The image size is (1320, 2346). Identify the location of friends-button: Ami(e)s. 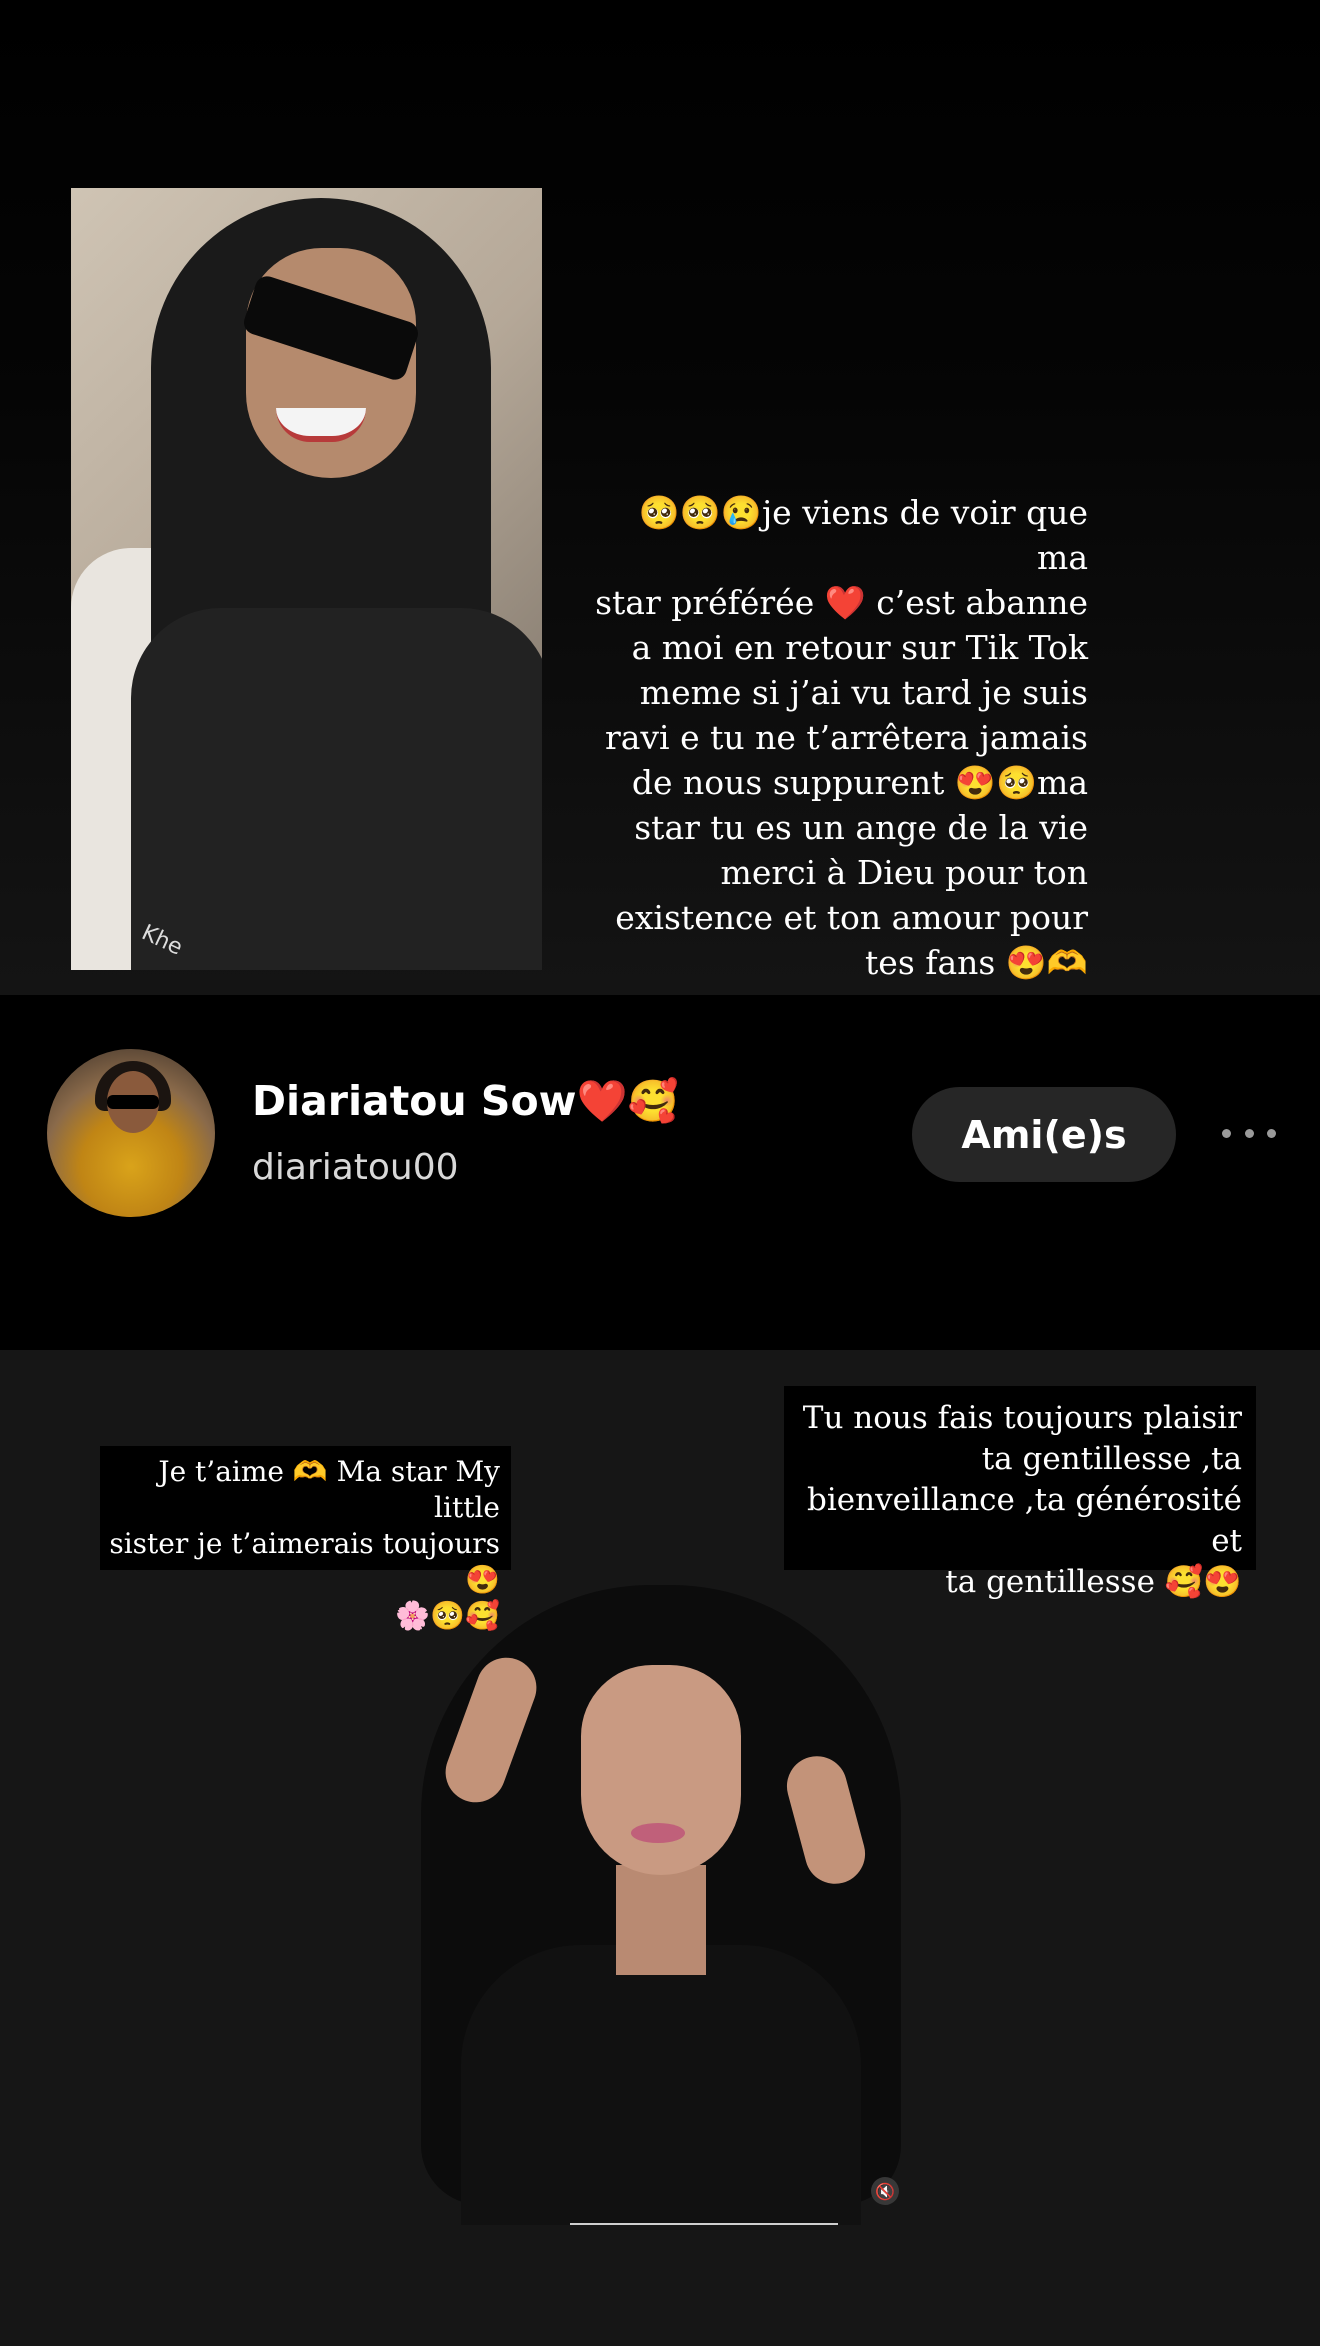
(1044, 1134).